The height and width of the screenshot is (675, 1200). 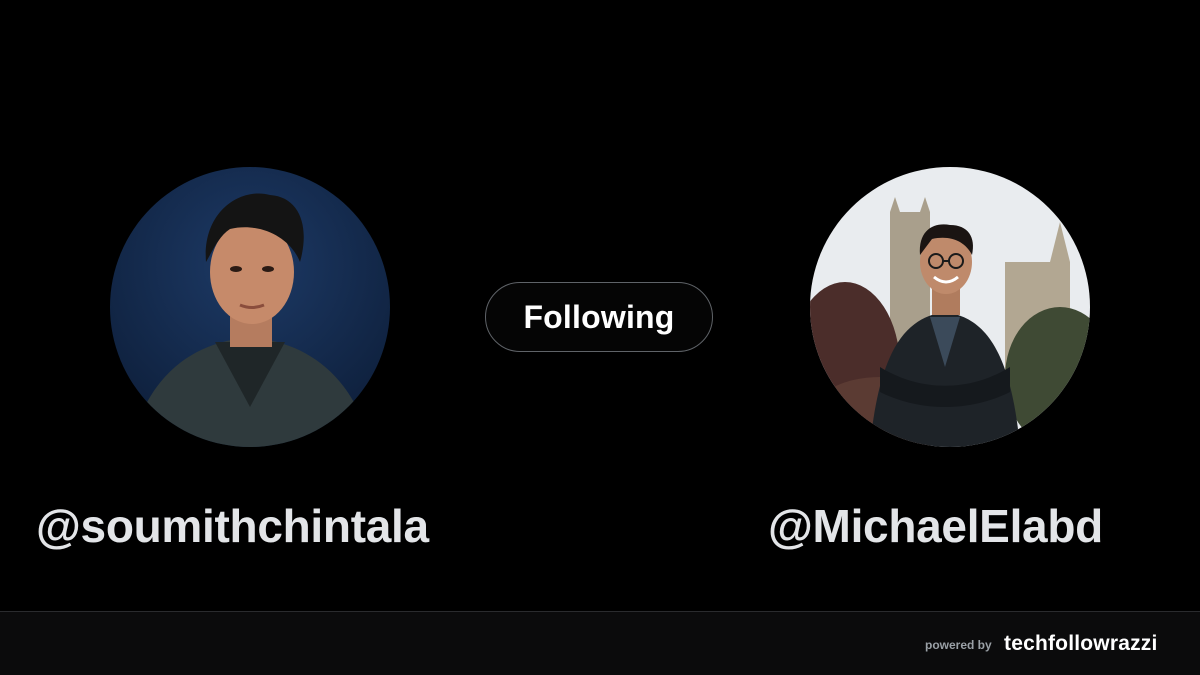 I want to click on followed-avatar, so click(x=950, y=307).